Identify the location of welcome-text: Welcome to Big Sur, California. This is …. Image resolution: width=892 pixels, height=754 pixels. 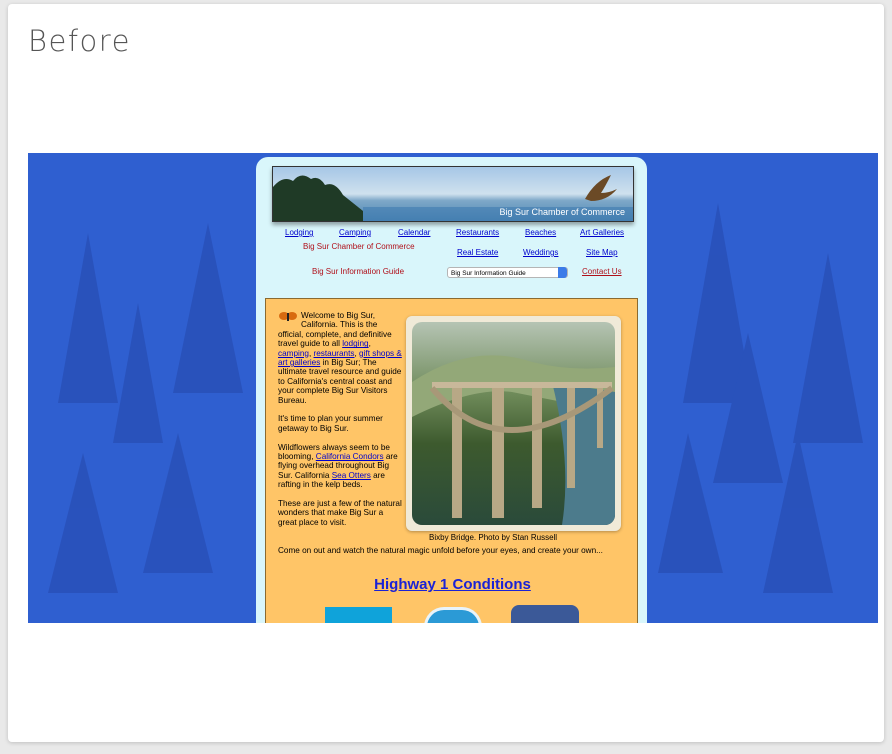
(341, 424).